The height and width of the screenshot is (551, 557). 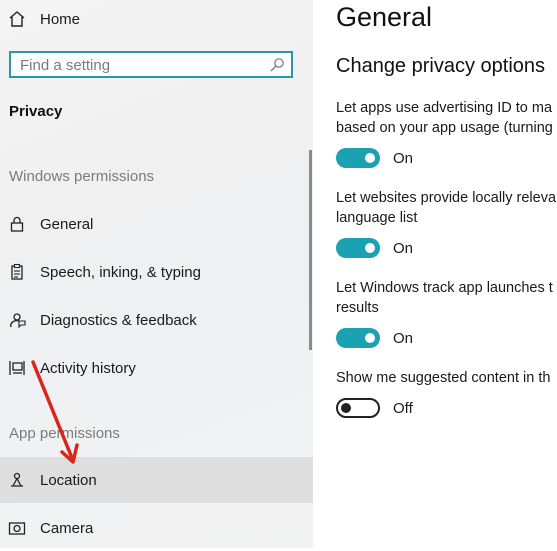 I want to click on option-description: Show me suggested content in th, so click(x=443, y=378).